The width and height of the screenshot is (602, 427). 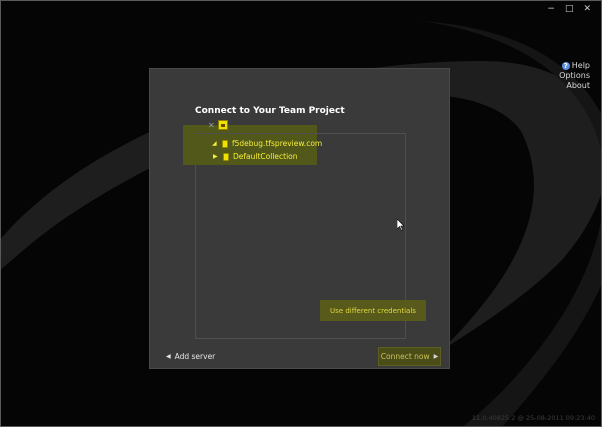 What do you see at coordinates (551, 9) in the screenshot?
I see `minimize-icon: −` at bounding box center [551, 9].